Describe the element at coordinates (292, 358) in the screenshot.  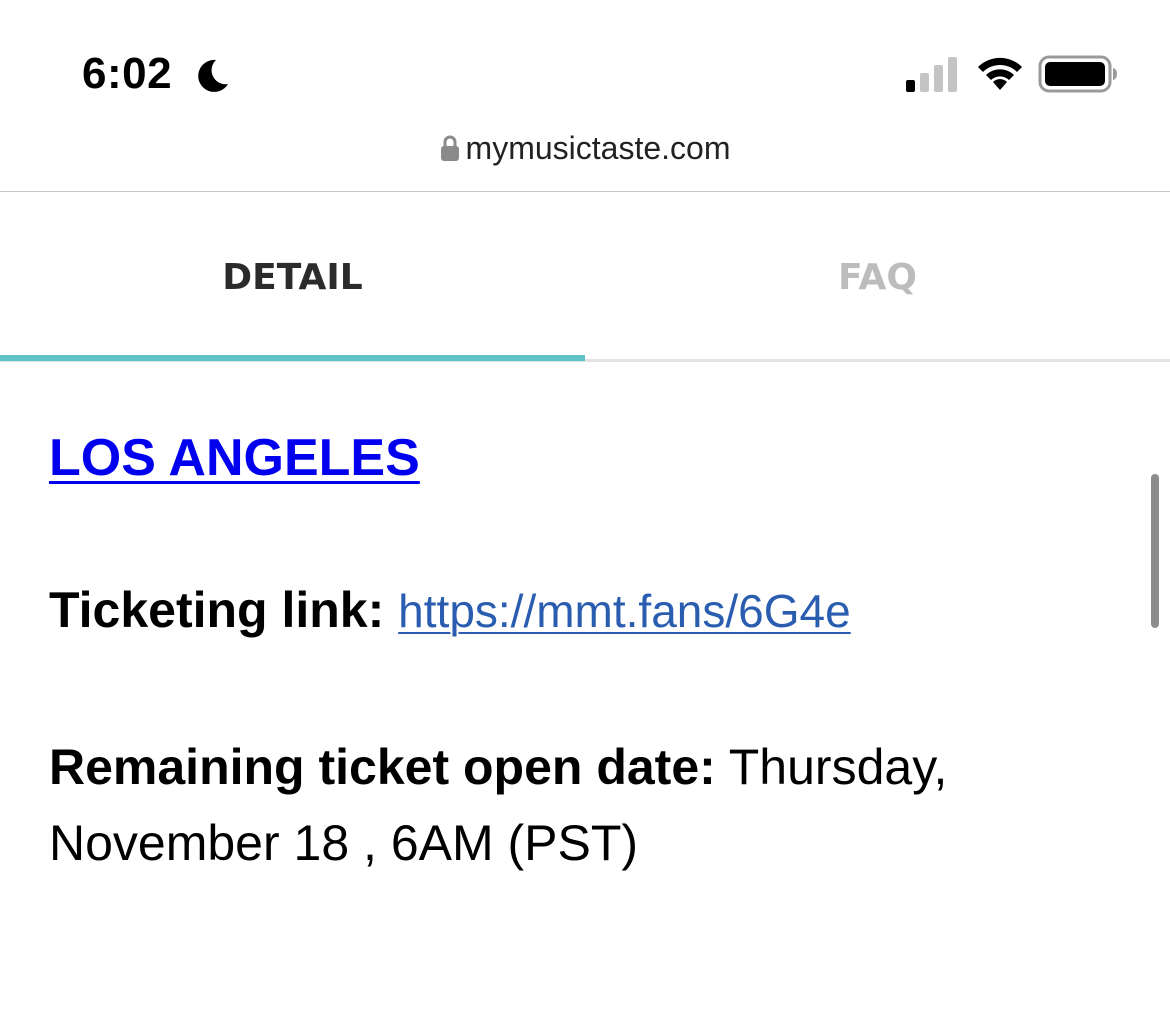
I see `active-tab-indicator` at that location.